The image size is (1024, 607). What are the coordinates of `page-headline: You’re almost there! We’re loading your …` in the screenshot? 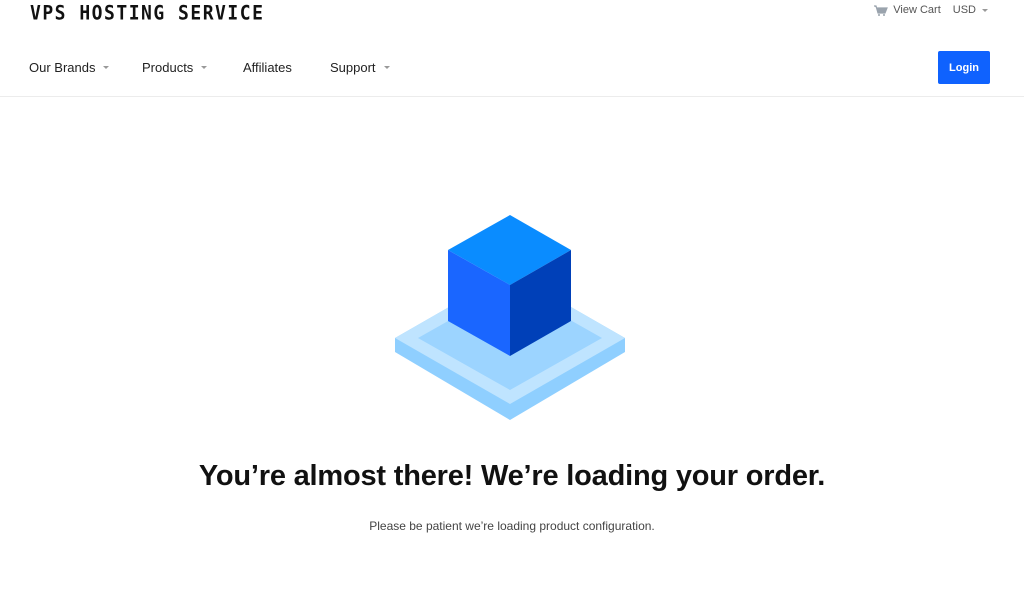 It's located at (512, 476).